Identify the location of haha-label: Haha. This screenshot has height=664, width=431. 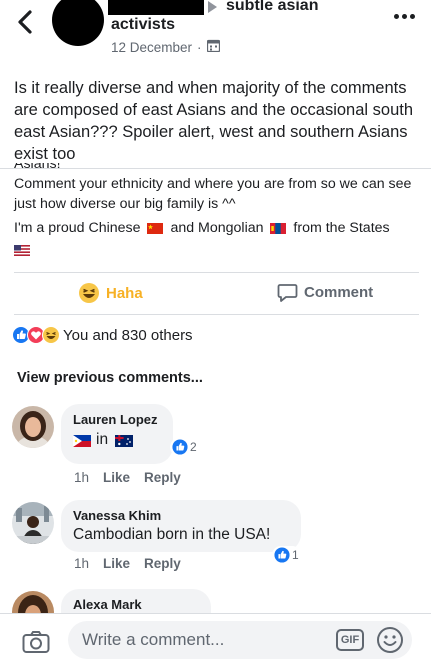
(124, 293).